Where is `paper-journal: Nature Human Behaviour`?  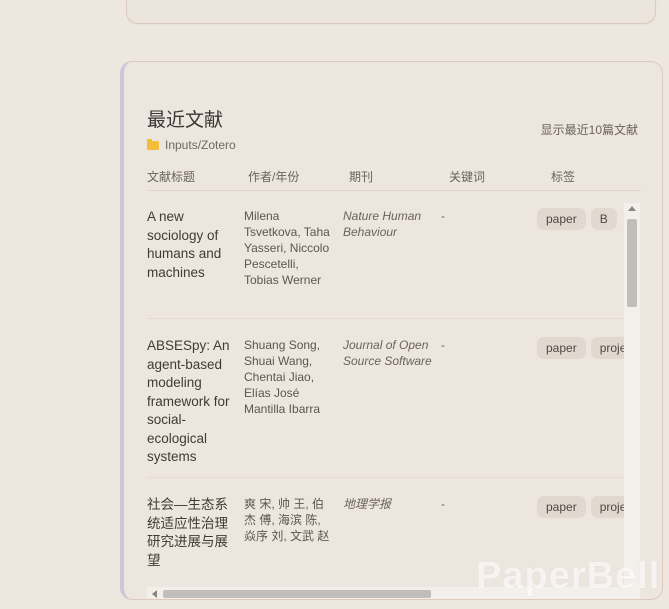 paper-journal: Nature Human Behaviour is located at coordinates (382, 224).